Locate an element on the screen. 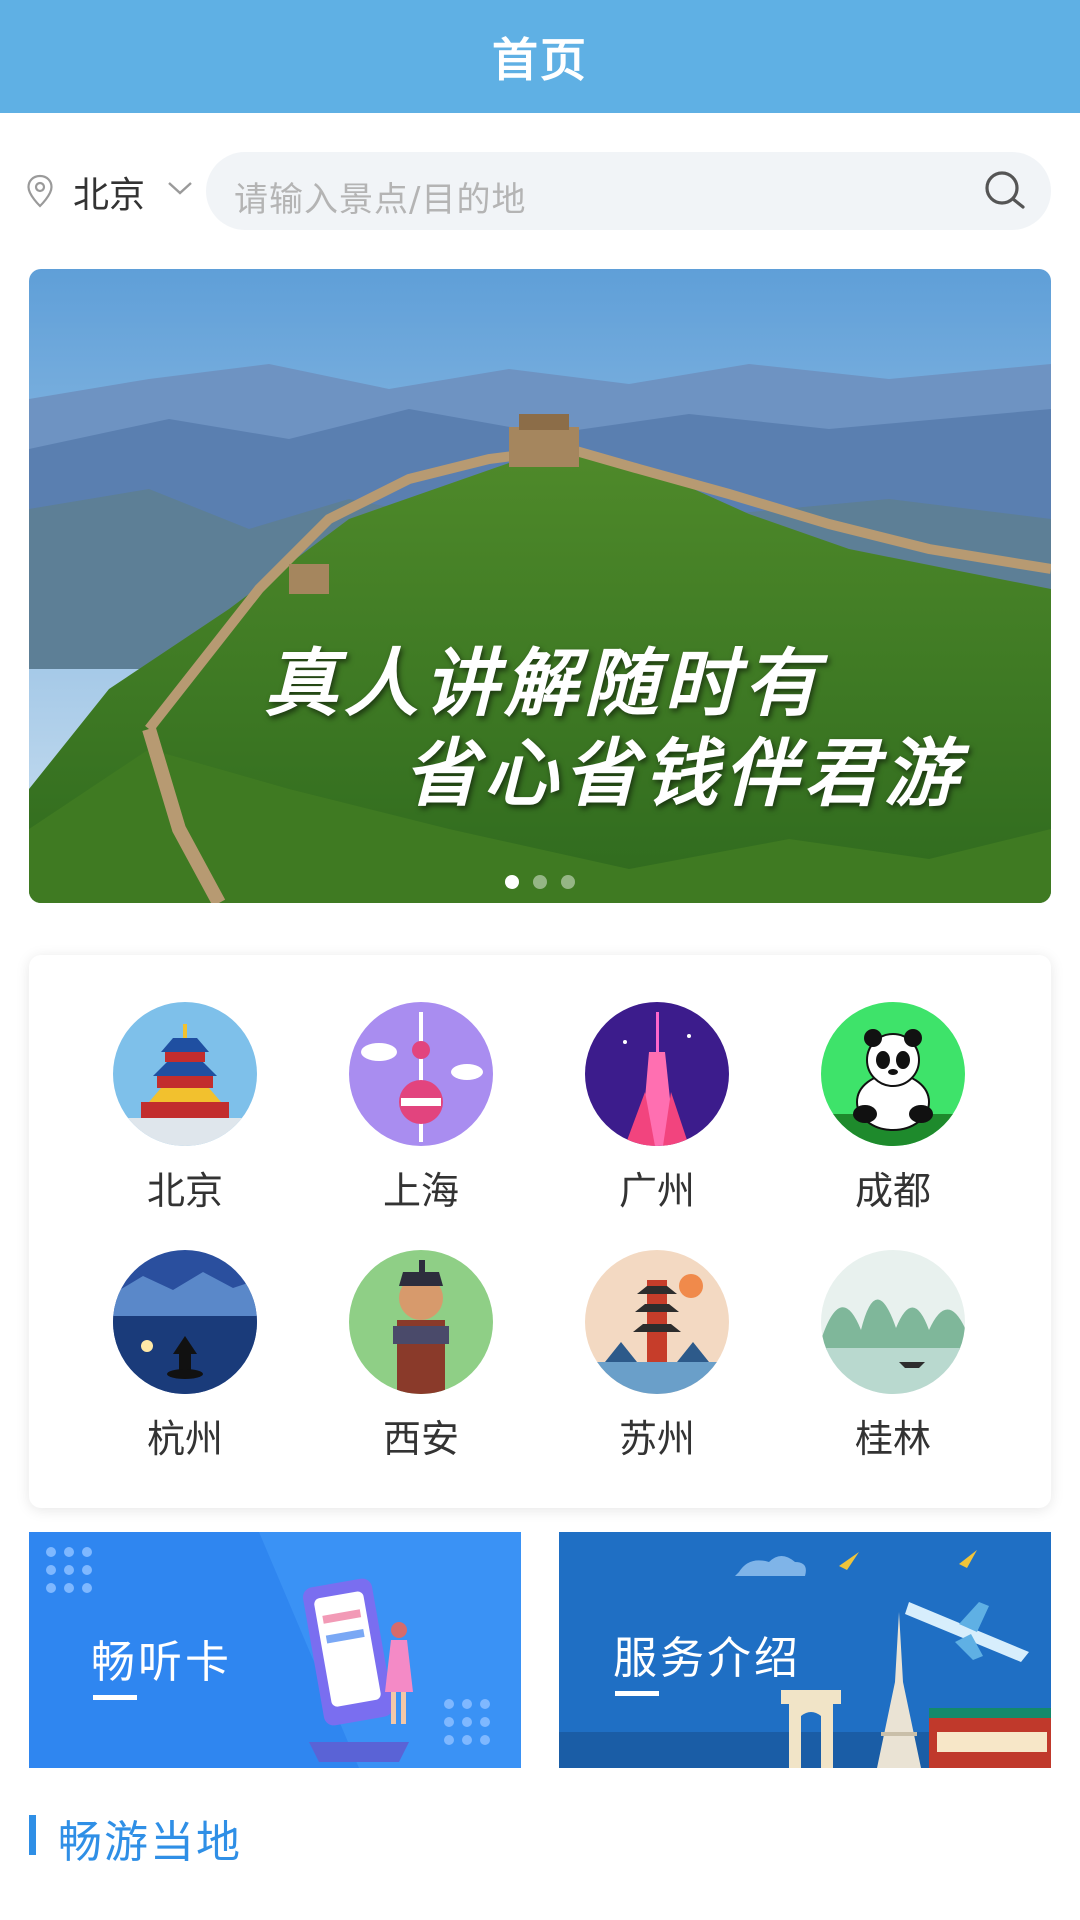 The width and height of the screenshot is (1080, 1920). suzhou-pagoda-icon is located at coordinates (657, 1322).